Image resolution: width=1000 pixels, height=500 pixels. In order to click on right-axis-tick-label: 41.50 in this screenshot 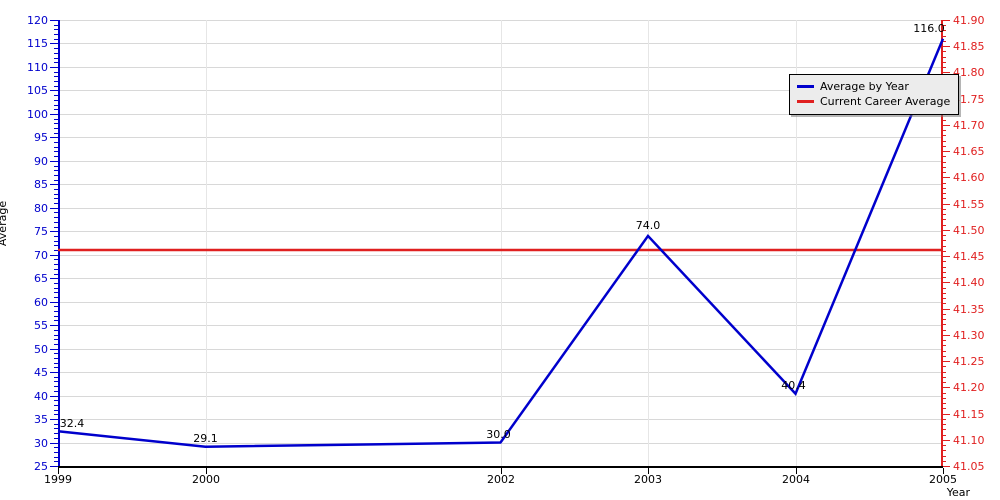, I will do `click(969, 230)`.